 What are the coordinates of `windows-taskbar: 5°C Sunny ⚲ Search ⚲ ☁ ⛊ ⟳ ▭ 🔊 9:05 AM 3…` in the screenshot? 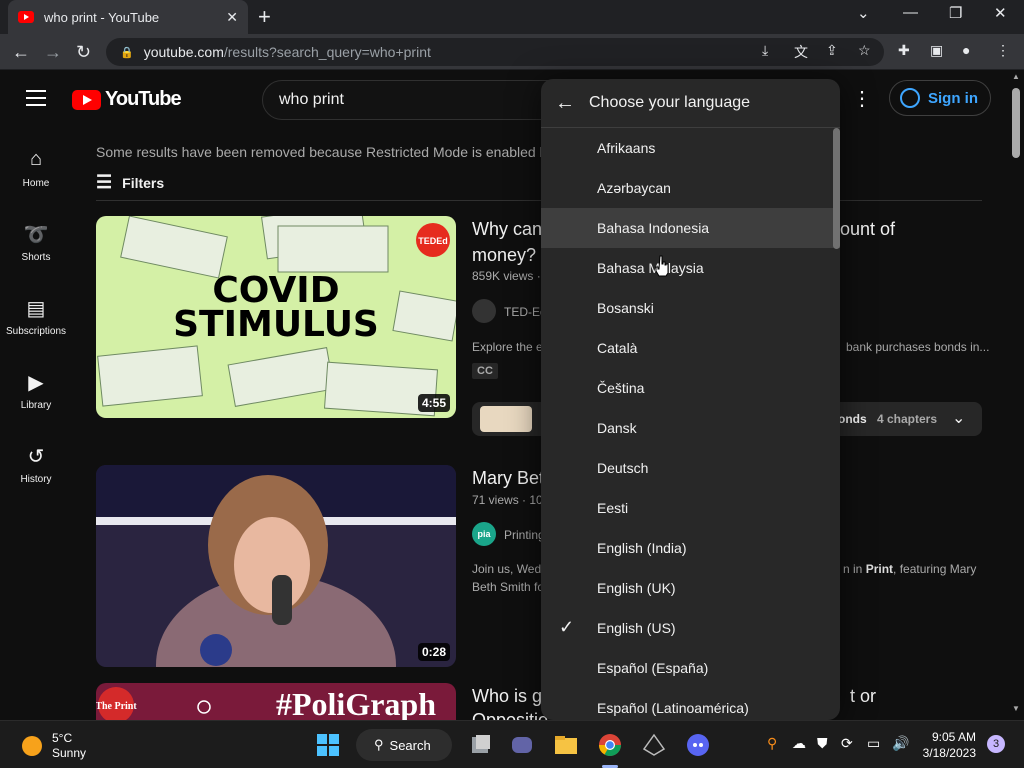 It's located at (512, 744).